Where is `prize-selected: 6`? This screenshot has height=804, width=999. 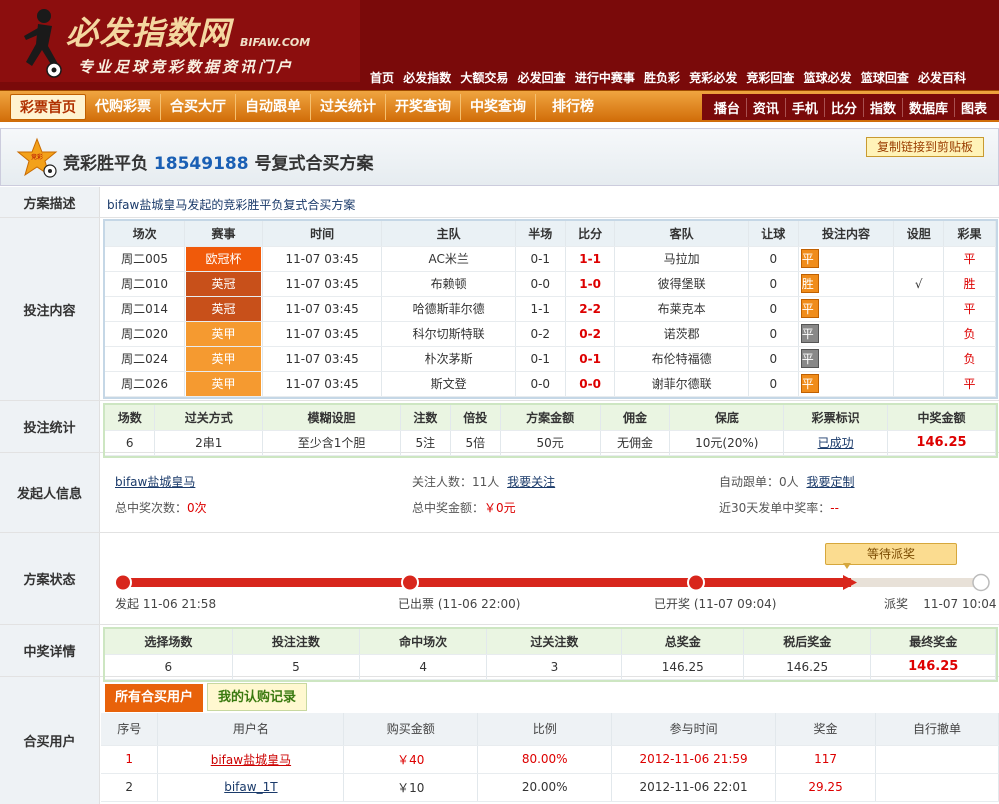
prize-selected: 6 is located at coordinates (169, 667).